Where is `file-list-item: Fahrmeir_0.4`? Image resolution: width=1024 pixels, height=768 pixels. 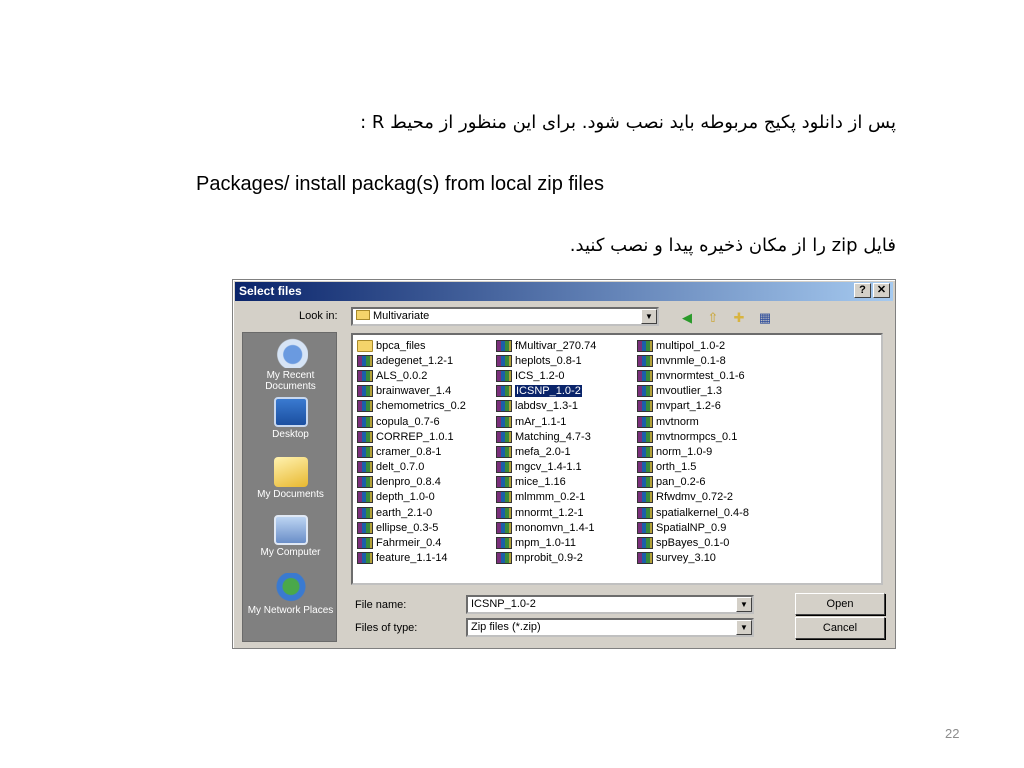
file-list-item: Fahrmeir_0.4 is located at coordinates (411, 542).